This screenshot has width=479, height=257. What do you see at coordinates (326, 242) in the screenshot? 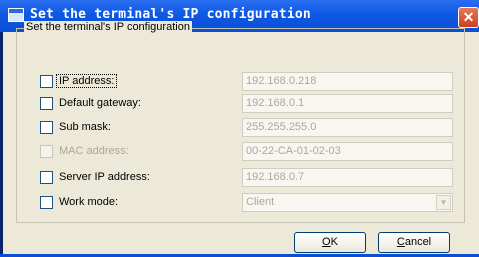
I see `ok-mnemonic: O` at bounding box center [326, 242].